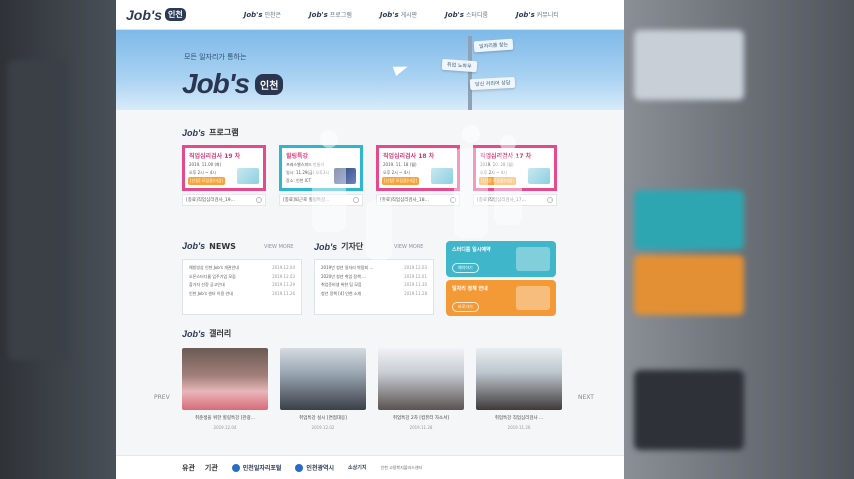 This screenshot has width=854, height=479. What do you see at coordinates (207, 284) in the screenshot?
I see `news-title: 참가자 선정 공고안내` at bounding box center [207, 284].